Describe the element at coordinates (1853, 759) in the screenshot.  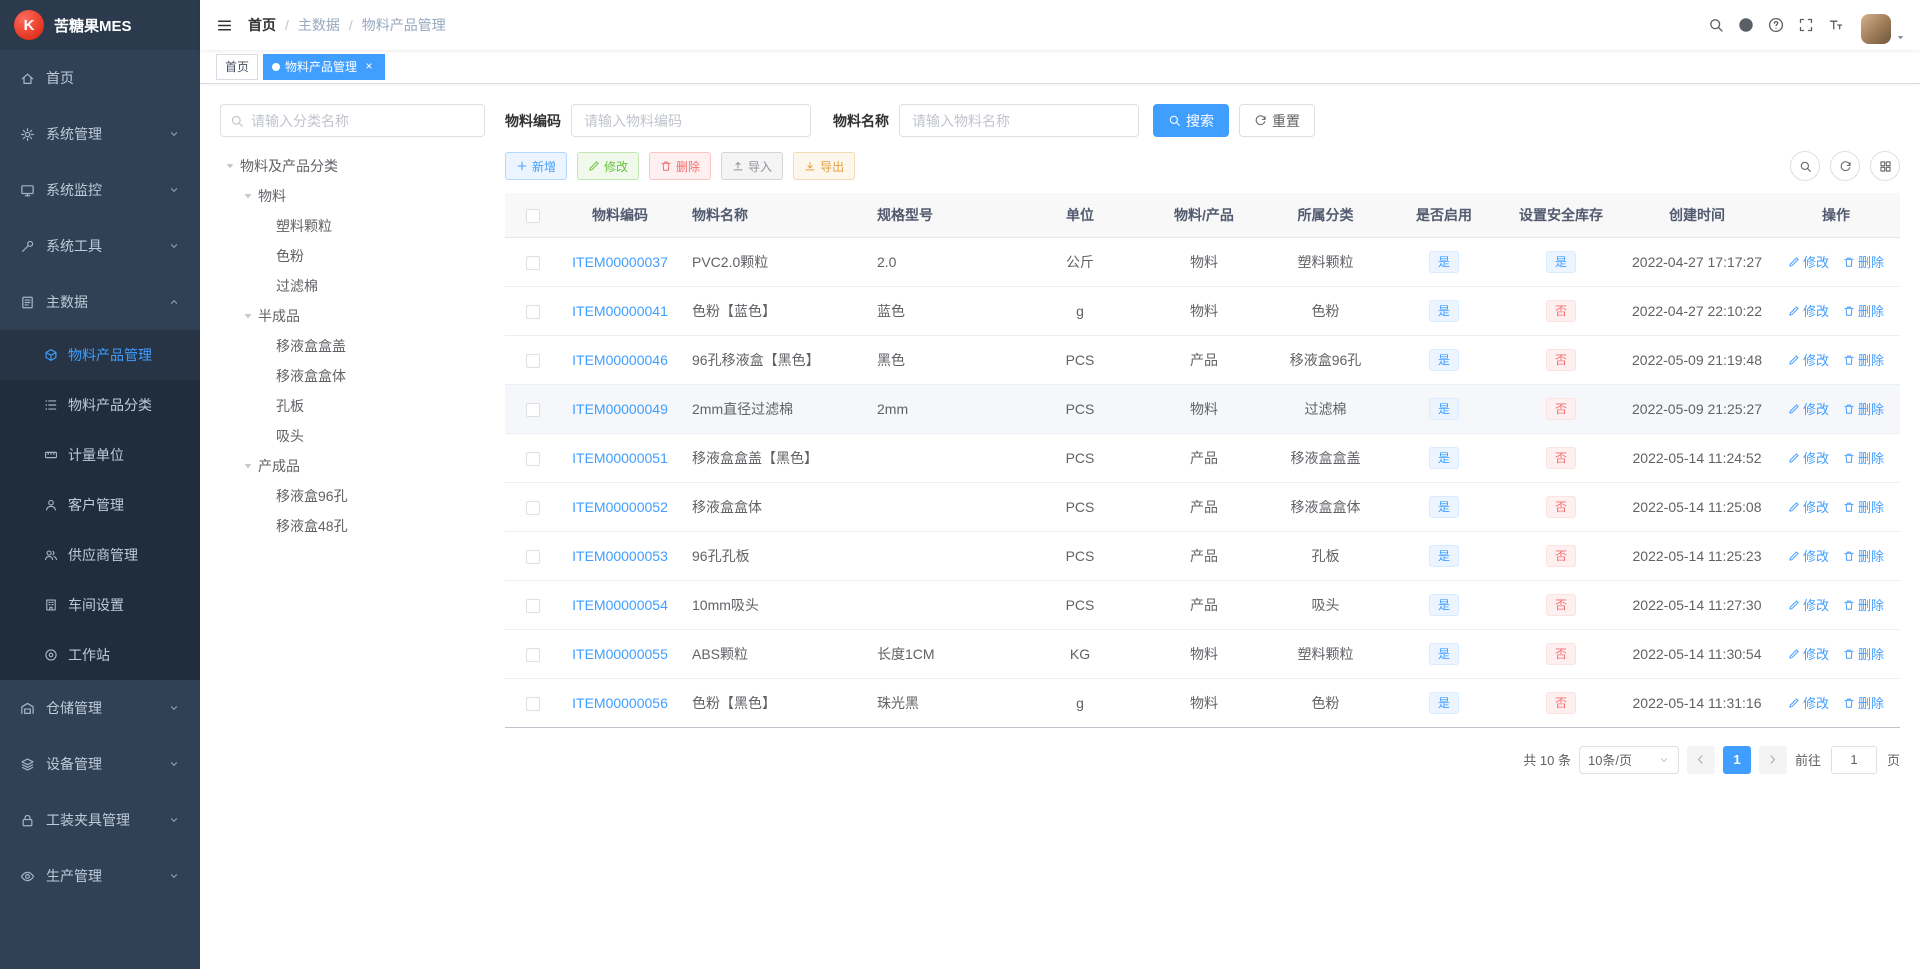
I see `goto-page-input` at that location.